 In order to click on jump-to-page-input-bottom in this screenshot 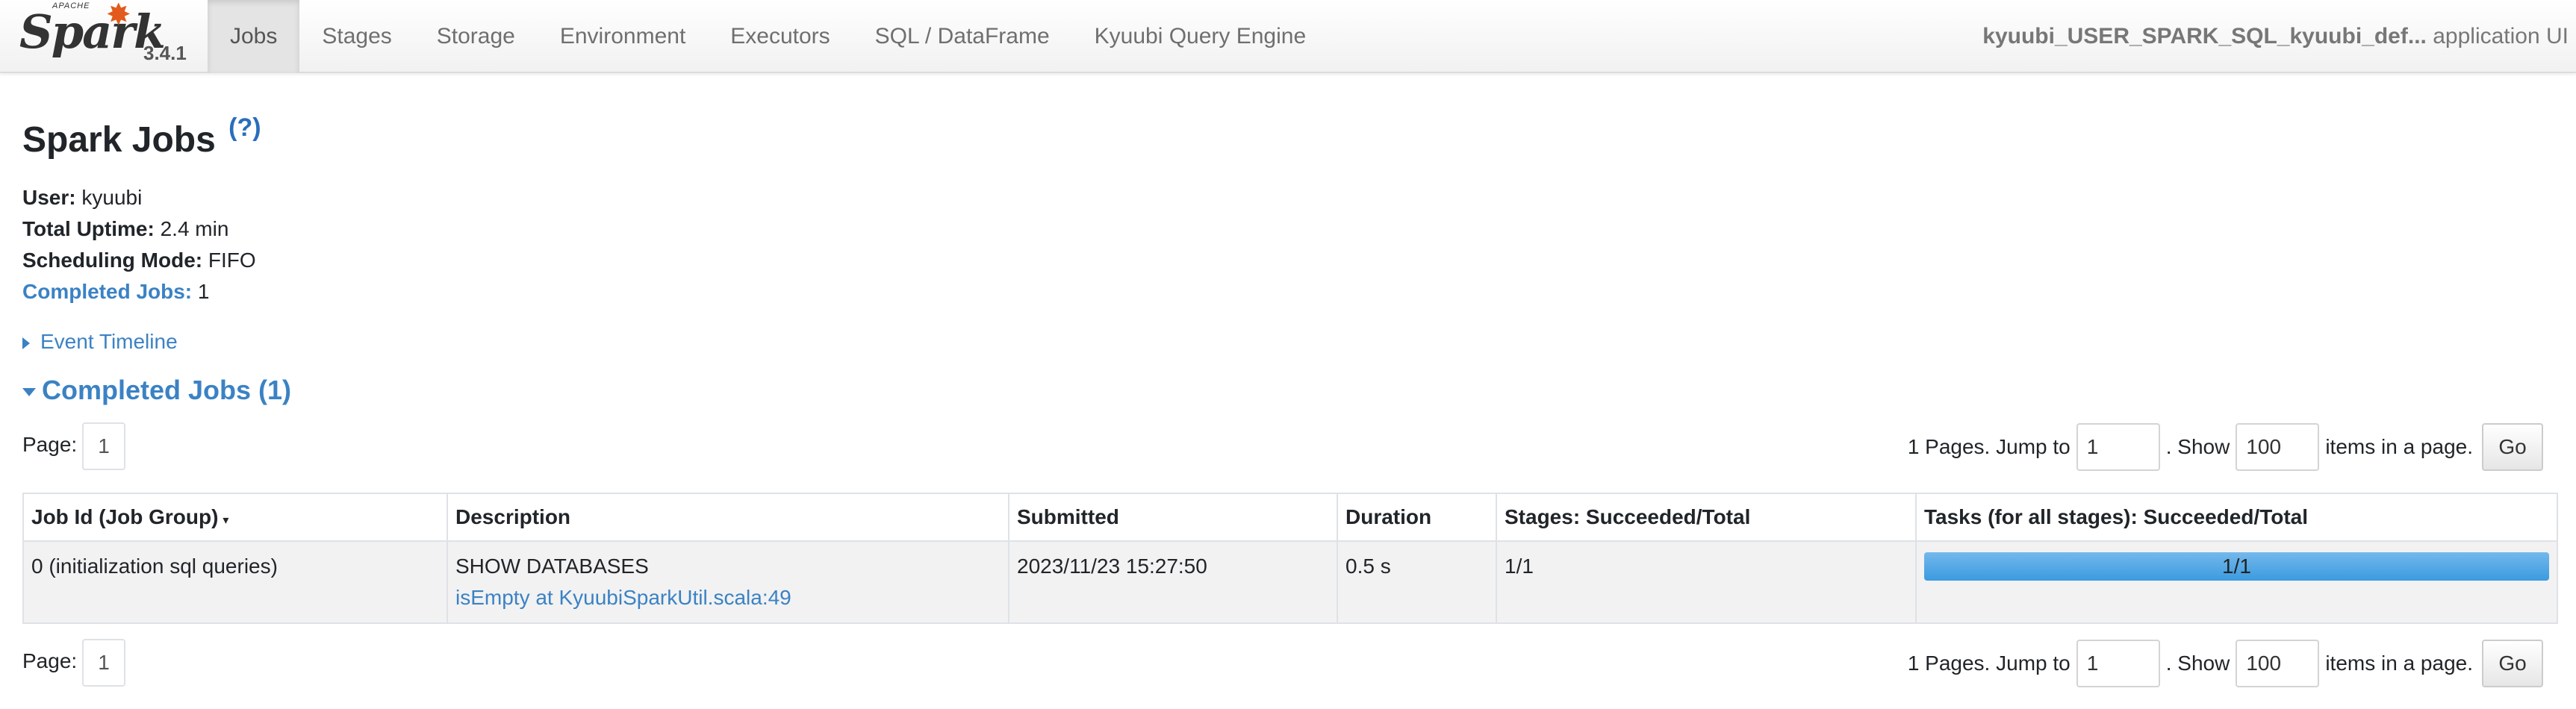, I will do `click(2118, 663)`.